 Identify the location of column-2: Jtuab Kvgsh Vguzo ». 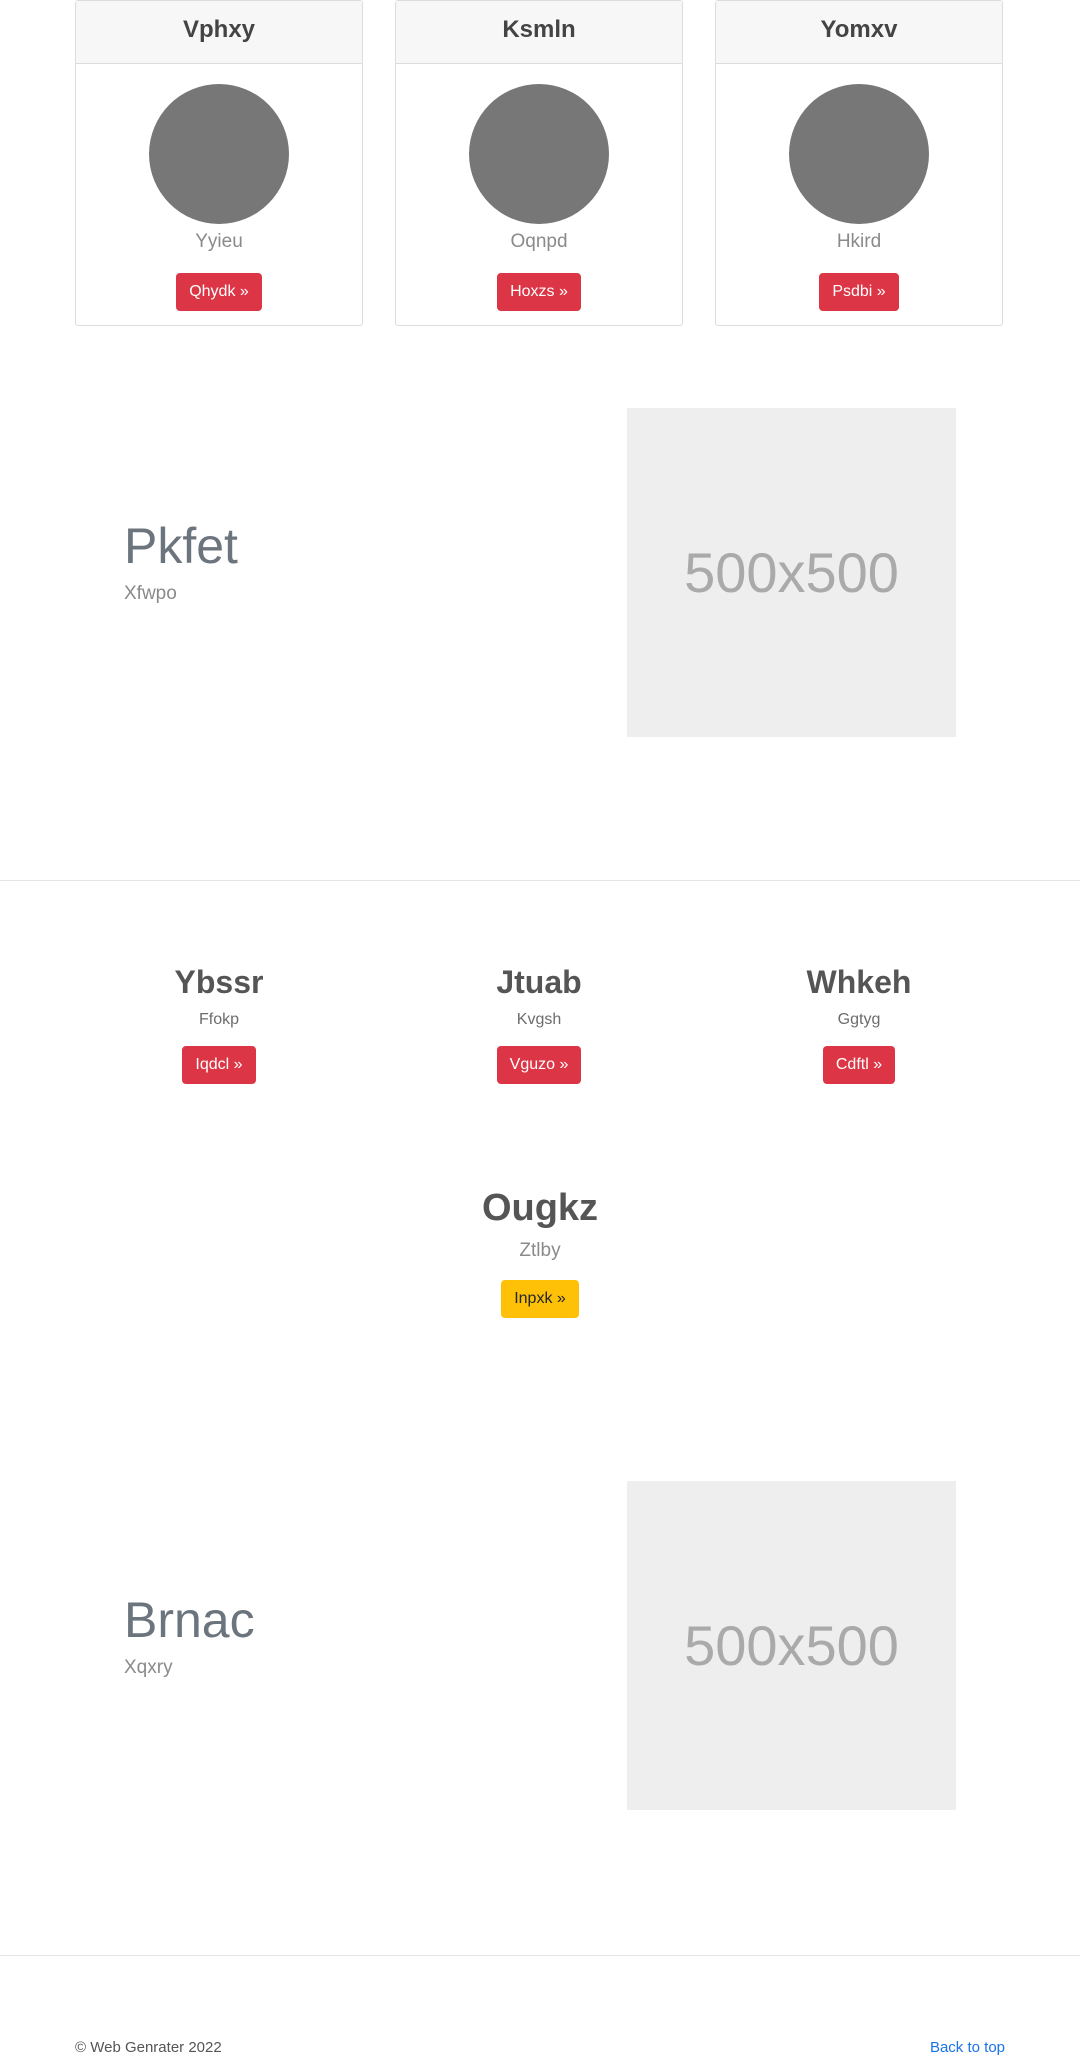
(539, 1023).